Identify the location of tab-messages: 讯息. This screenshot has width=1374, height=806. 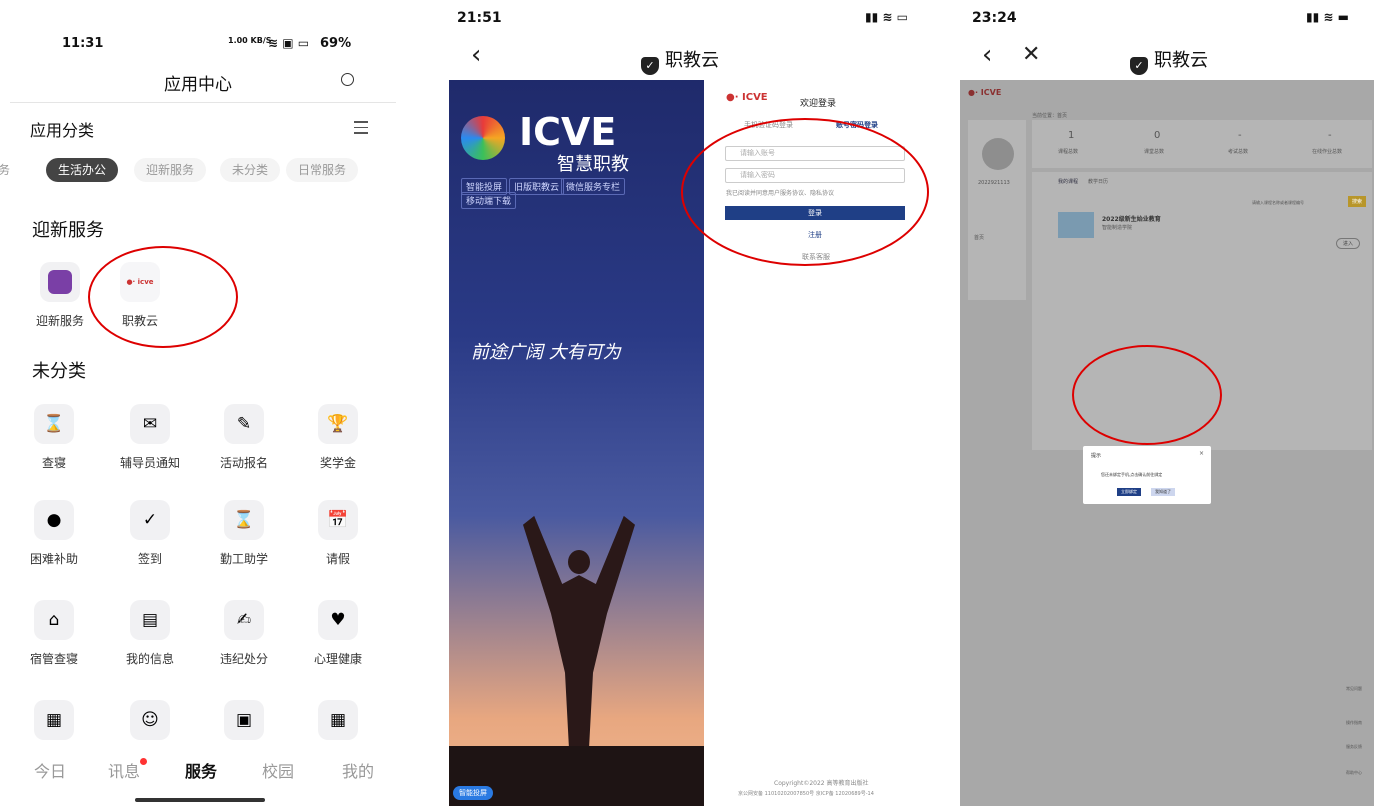
(124, 770).